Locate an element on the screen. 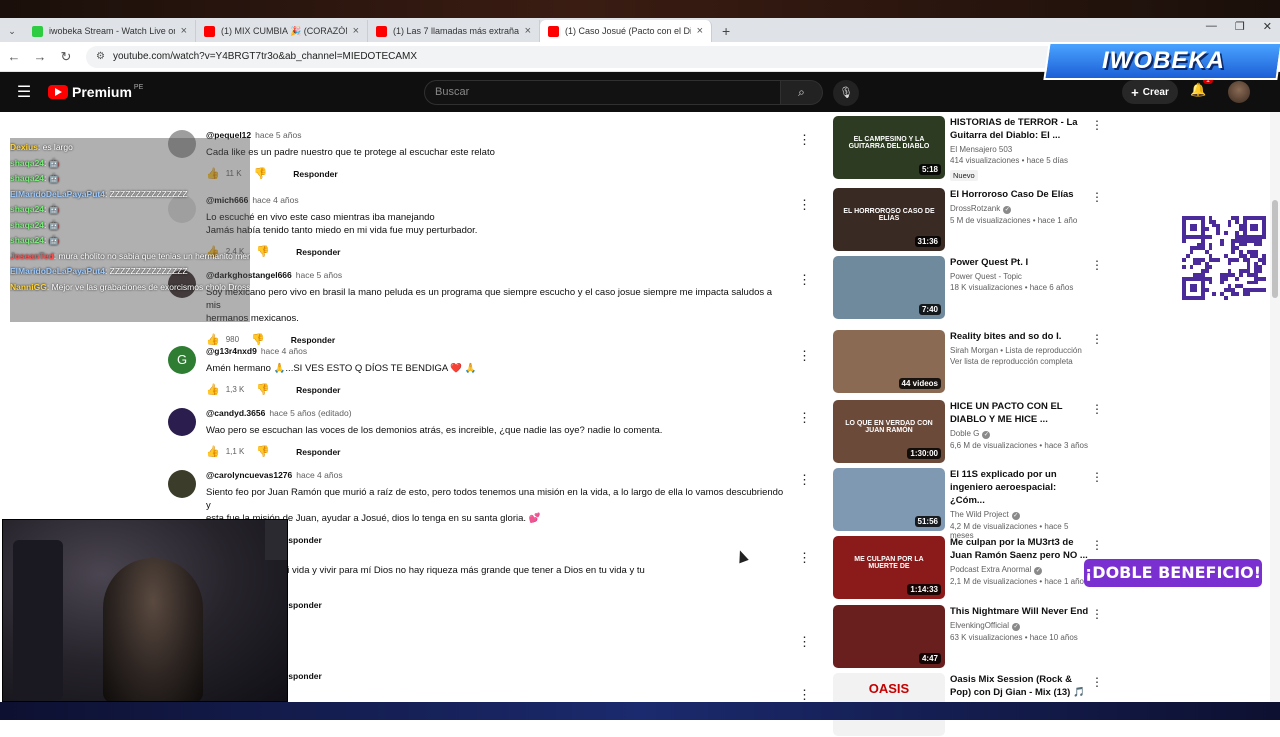 This screenshot has width=1280, height=737. restore-icon: ❐ is located at coordinates (1240, 26).